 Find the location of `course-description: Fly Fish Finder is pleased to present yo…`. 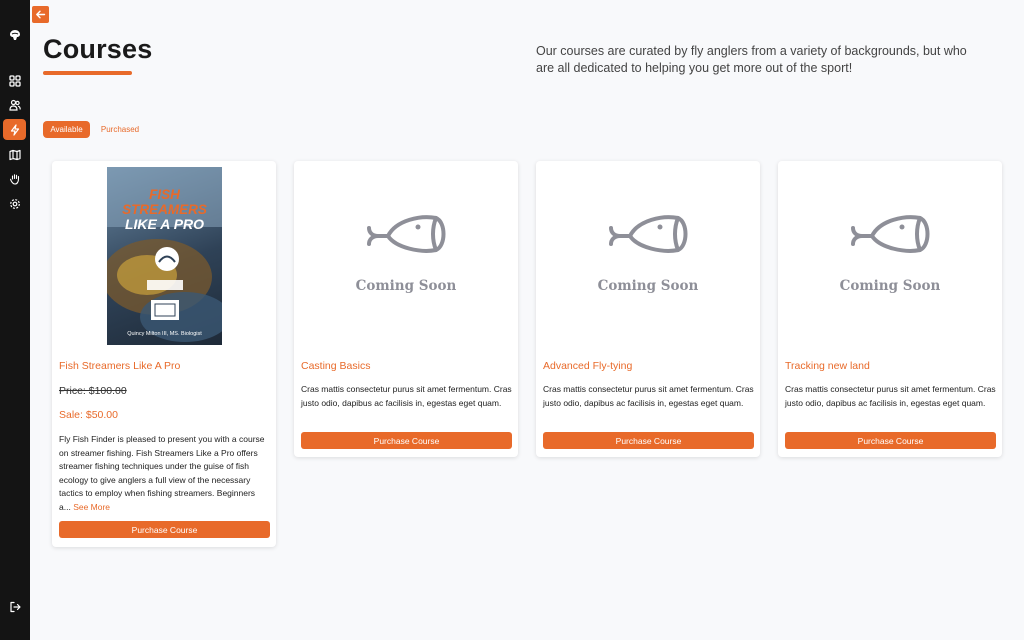

course-description: Fly Fish Finder is pleased to present yo… is located at coordinates (164, 473).